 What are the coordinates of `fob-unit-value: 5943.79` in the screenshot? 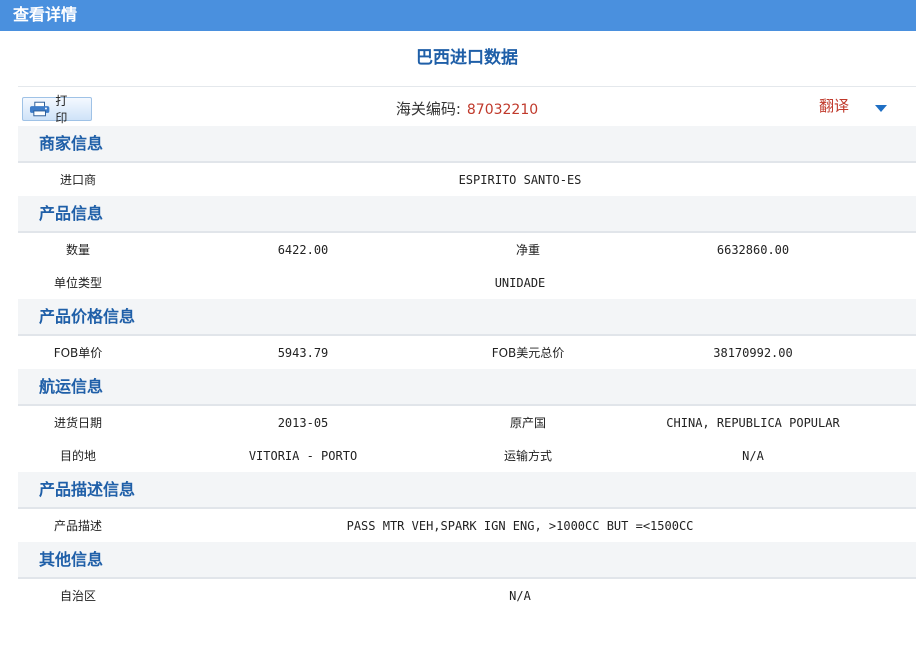 It's located at (303, 353).